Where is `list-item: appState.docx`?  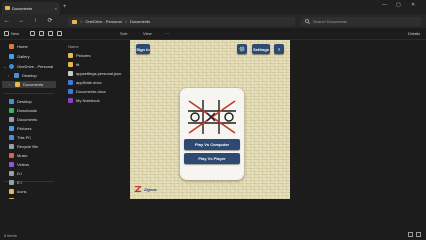 list-item: appState.docx is located at coordinates (85, 82).